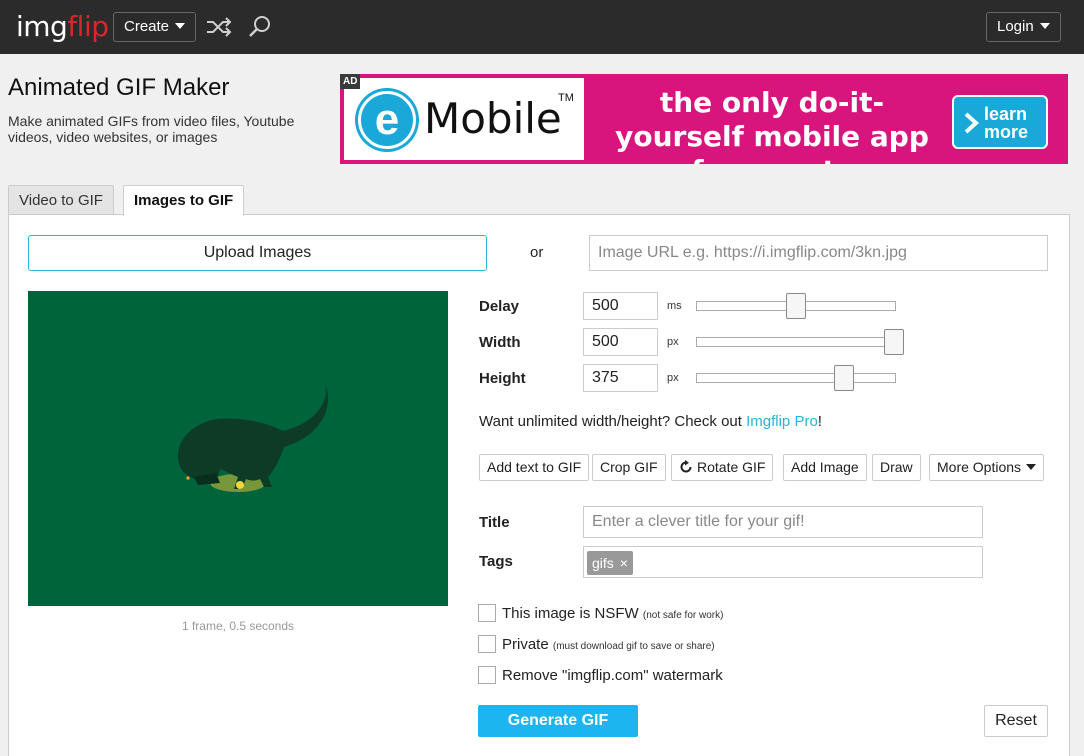  I want to click on ad-badge: AD, so click(350, 81).